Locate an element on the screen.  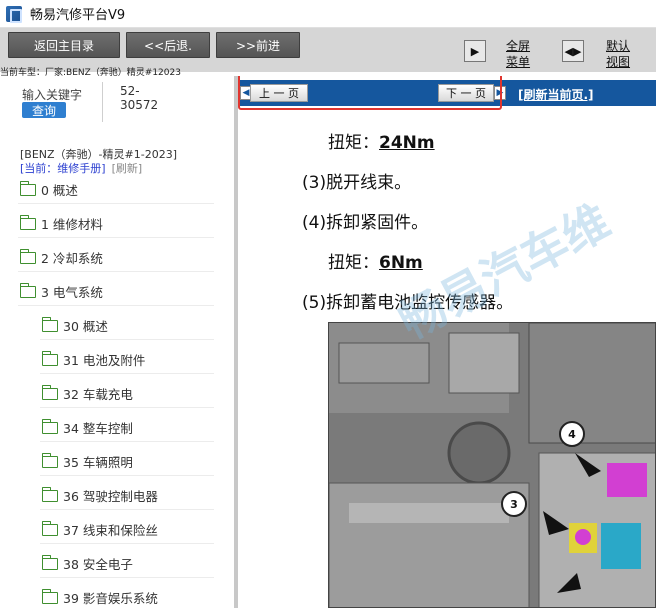
doc-torque-line-2: 扭矩：6Nm is located at coordinates (375, 260).